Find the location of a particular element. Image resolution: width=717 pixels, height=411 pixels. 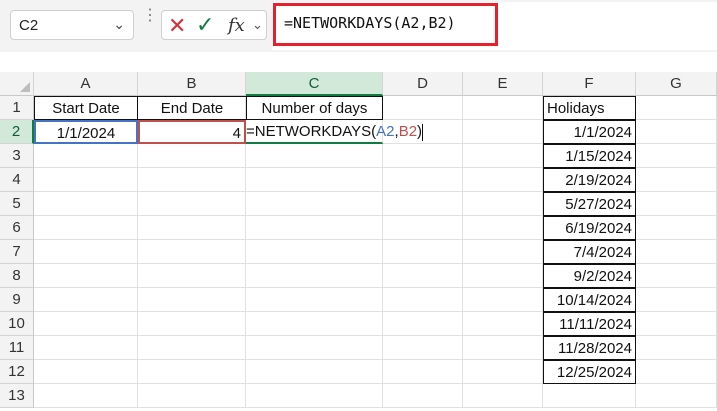

row-header-13: 13 is located at coordinates (17, 396).